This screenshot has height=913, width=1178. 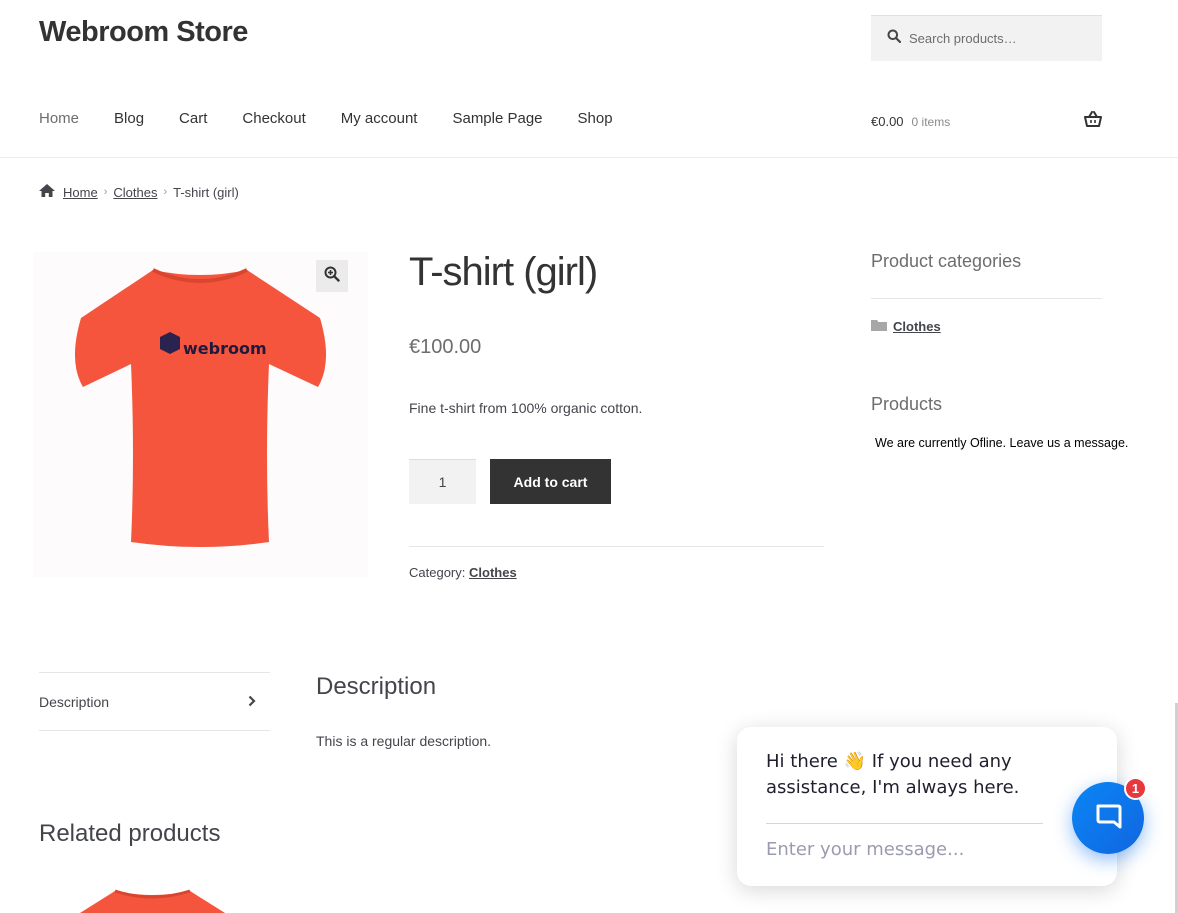 What do you see at coordinates (193, 118) in the screenshot?
I see `nav-item-cart: Cart` at bounding box center [193, 118].